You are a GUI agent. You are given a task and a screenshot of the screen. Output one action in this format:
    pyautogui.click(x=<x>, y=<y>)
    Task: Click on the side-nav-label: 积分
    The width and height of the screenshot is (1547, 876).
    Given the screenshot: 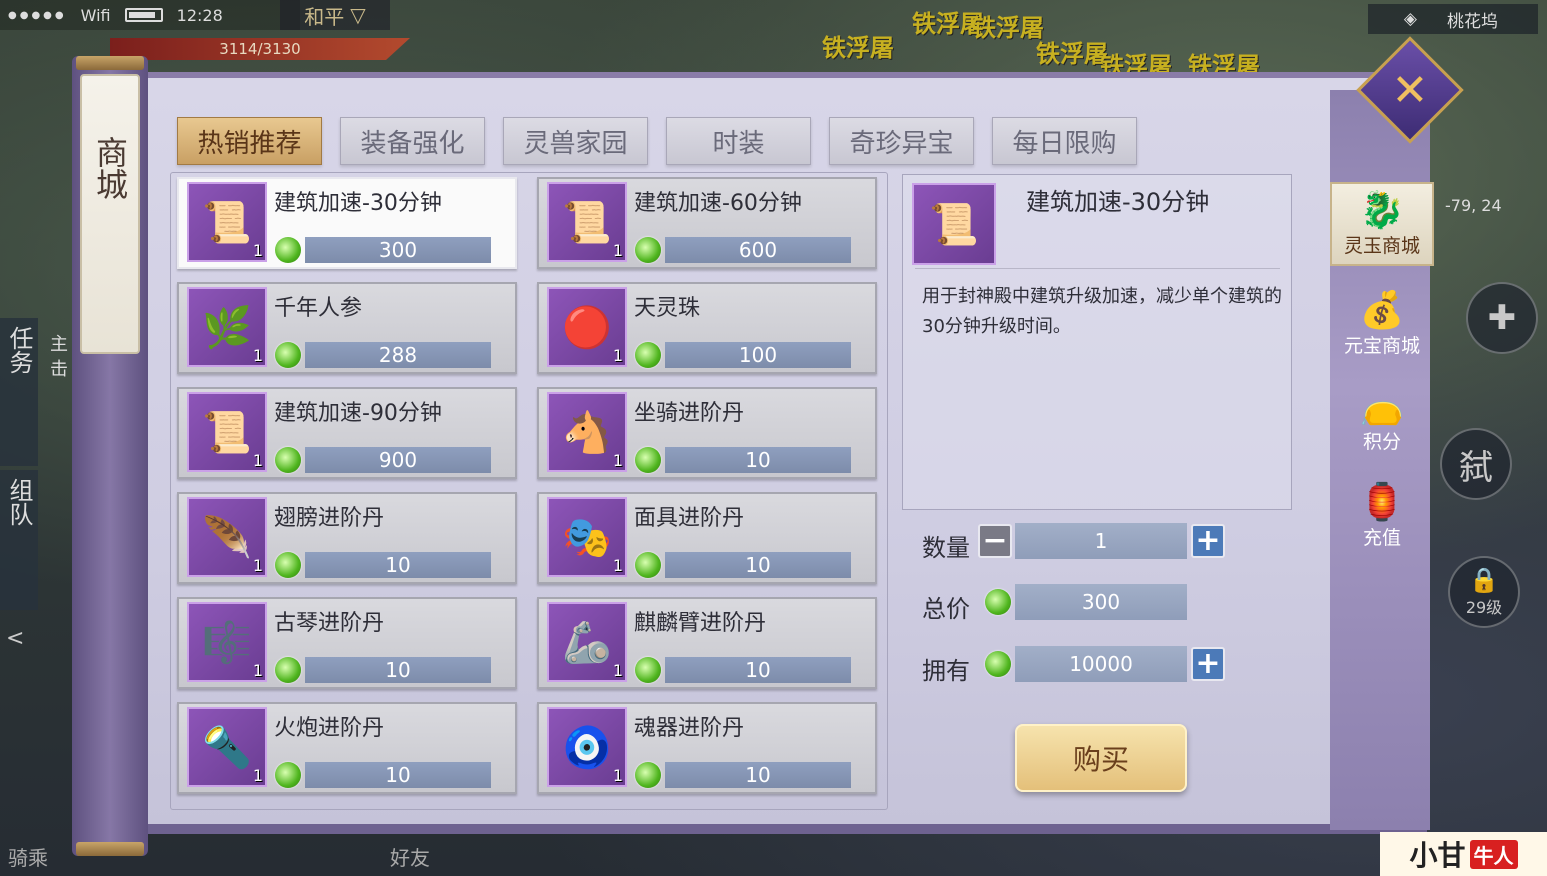 What is the action you would take?
    pyautogui.click(x=1381, y=441)
    